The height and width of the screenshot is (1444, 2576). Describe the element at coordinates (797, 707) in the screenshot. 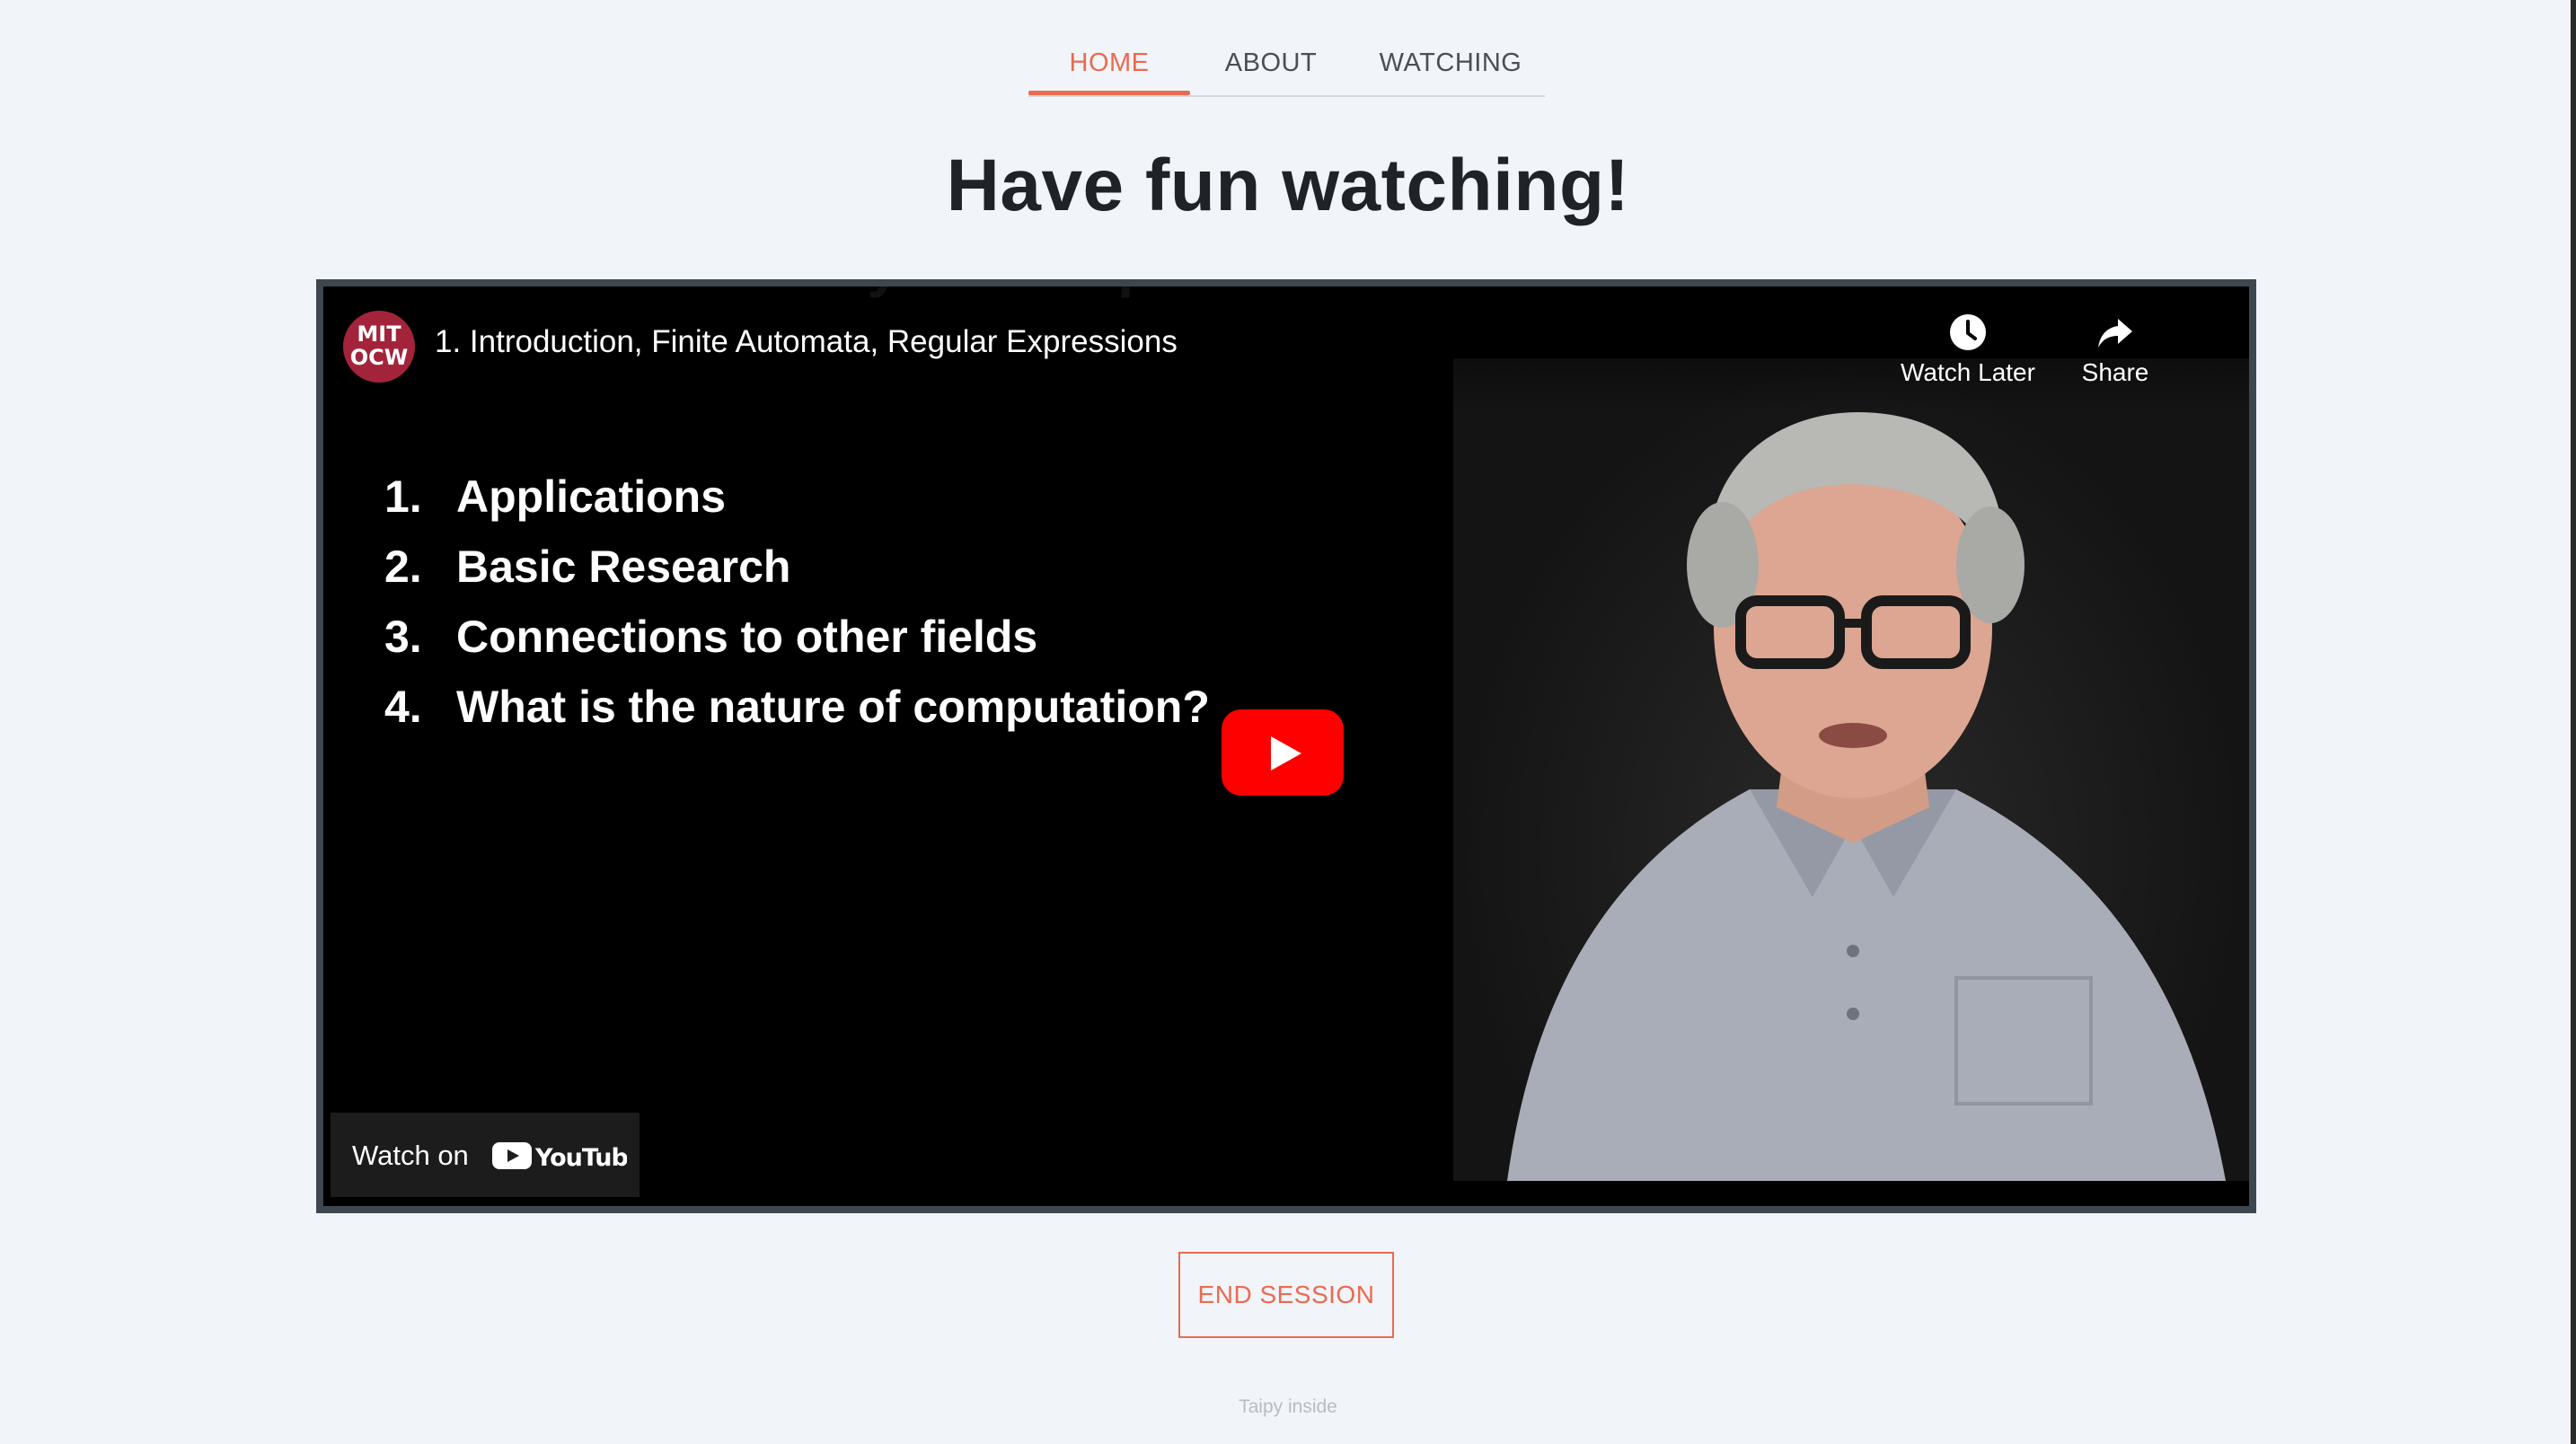

I see `slide-list-item: 4. What is the nature of computation?` at that location.